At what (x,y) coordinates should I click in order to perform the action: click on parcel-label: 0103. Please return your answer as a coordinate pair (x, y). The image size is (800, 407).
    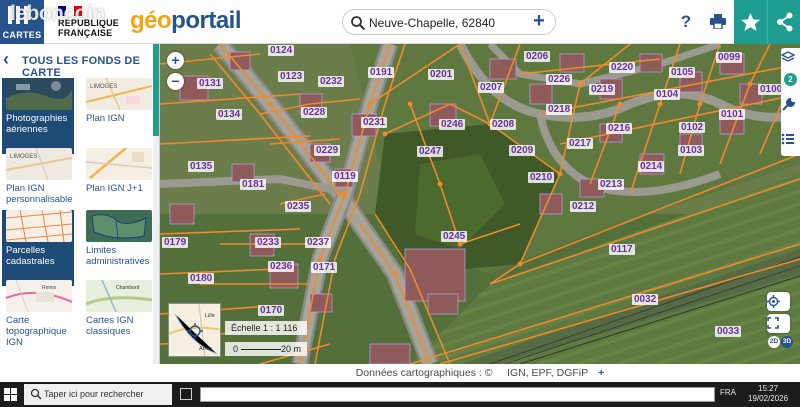
    Looking at the image, I should click on (691, 150).